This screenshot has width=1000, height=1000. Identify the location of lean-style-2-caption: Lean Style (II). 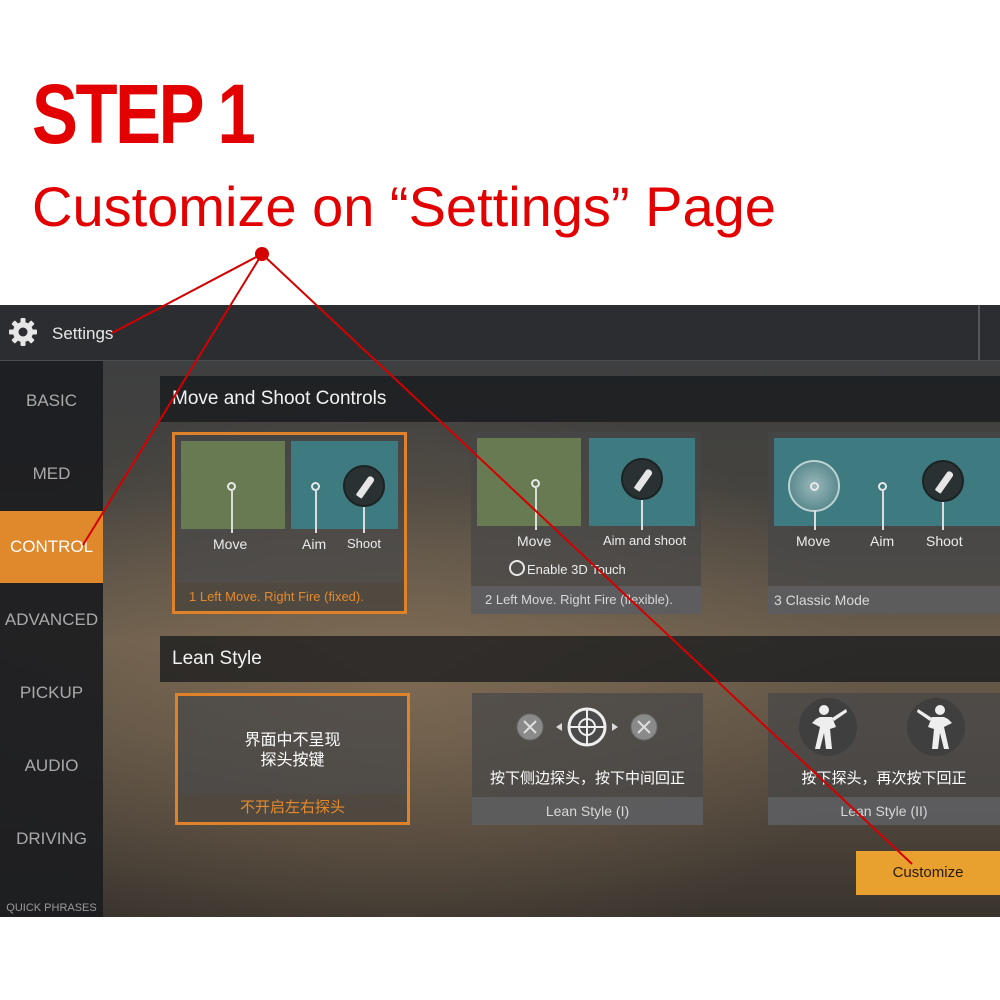
(884, 811).